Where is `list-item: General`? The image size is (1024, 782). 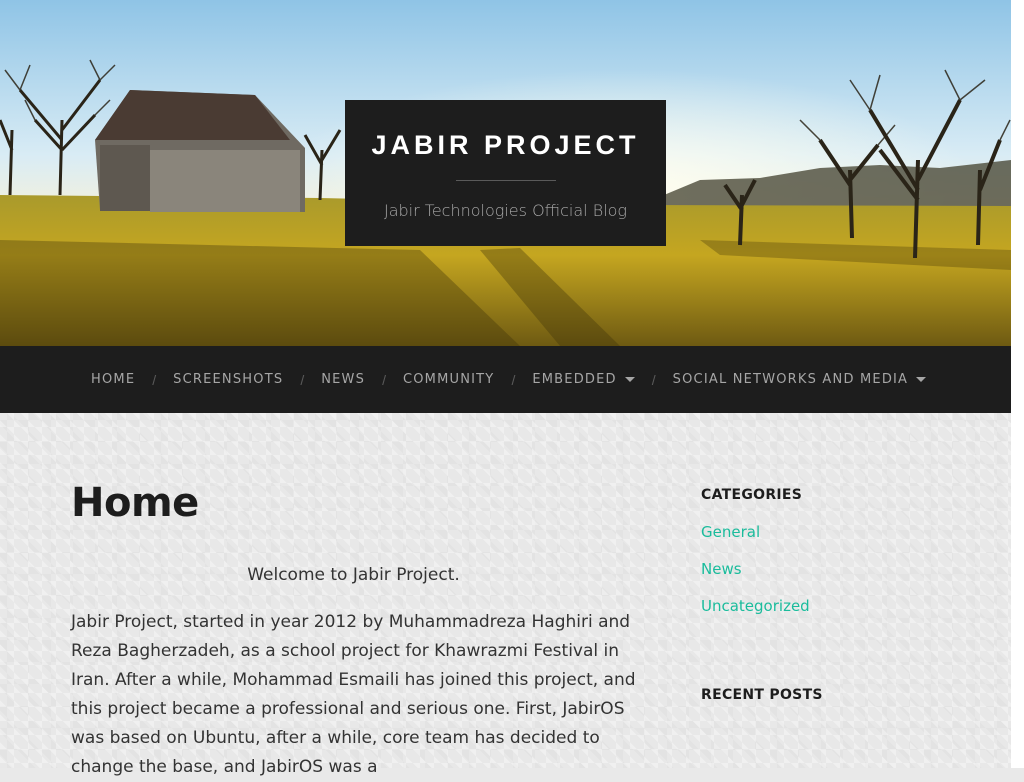 list-item: General is located at coordinates (831, 532).